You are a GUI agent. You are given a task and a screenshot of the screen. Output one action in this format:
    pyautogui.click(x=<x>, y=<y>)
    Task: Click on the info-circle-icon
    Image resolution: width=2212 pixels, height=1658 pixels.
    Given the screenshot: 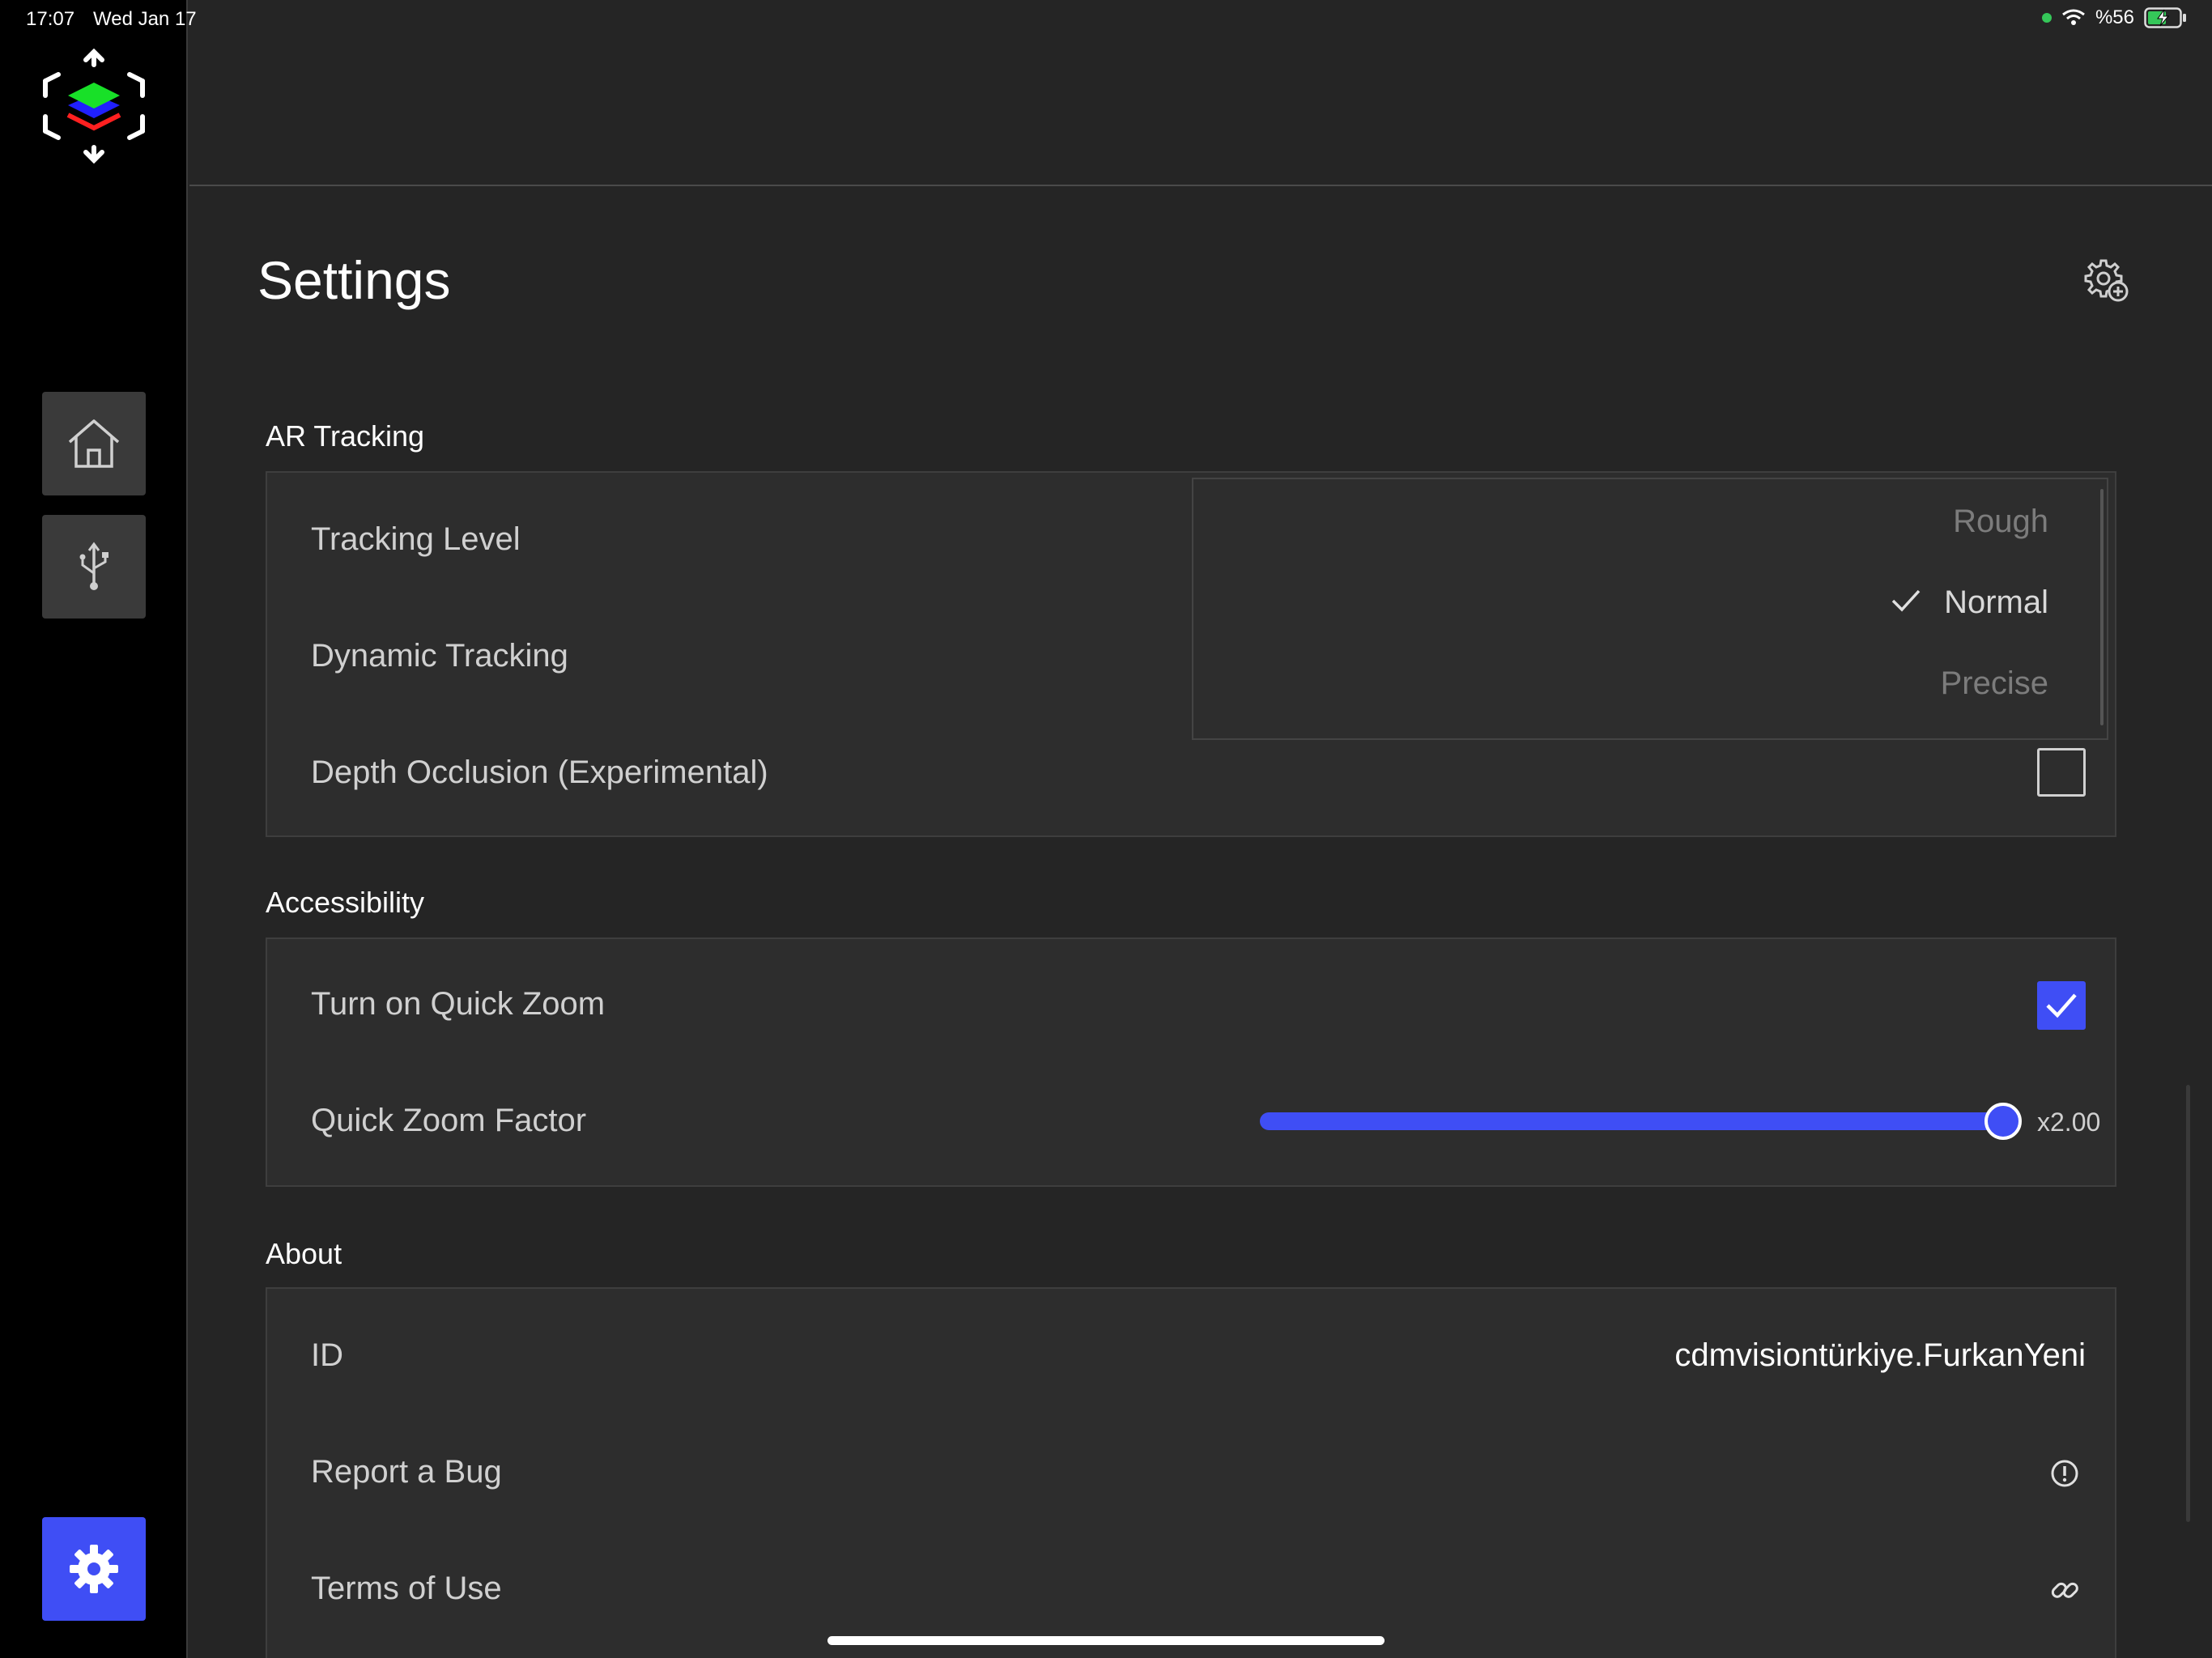 What is the action you would take?
    pyautogui.click(x=2065, y=1473)
    